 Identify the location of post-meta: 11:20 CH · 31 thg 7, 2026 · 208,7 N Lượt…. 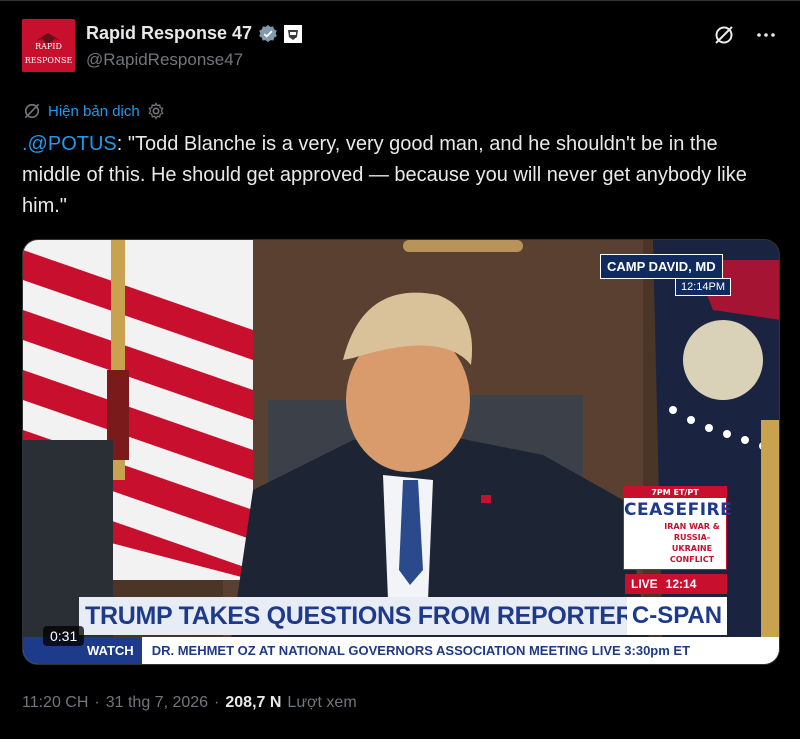
(189, 703).